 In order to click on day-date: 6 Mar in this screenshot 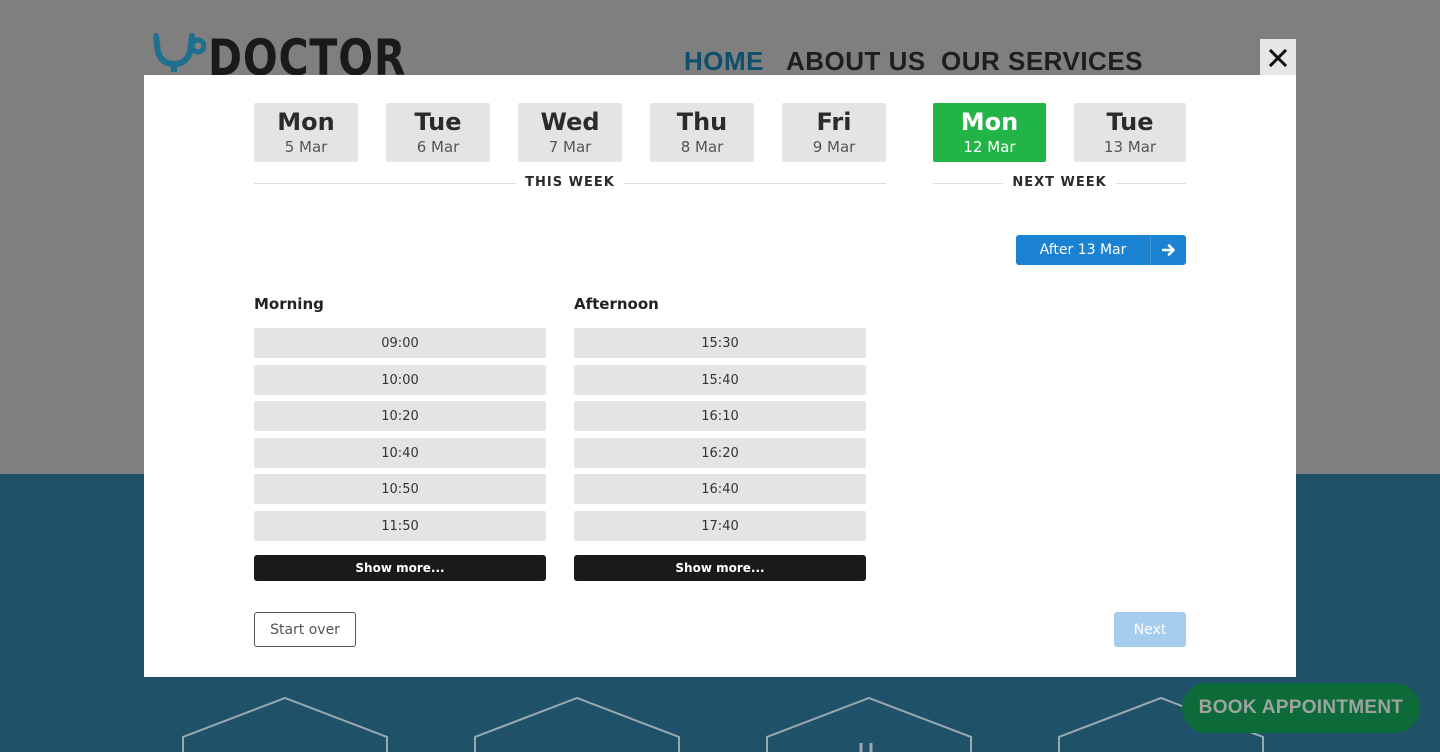, I will do `click(438, 147)`.